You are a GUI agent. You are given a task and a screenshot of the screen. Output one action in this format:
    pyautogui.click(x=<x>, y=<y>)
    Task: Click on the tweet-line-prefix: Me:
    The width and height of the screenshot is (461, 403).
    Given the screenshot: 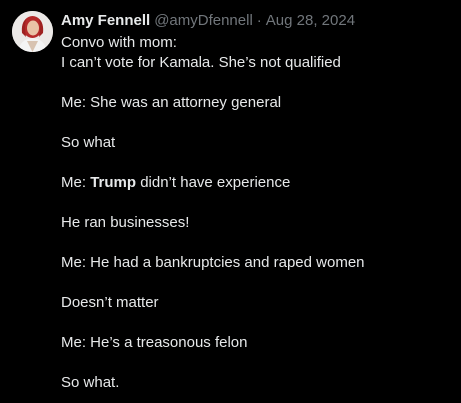 What is the action you would take?
    pyautogui.click(x=76, y=182)
    